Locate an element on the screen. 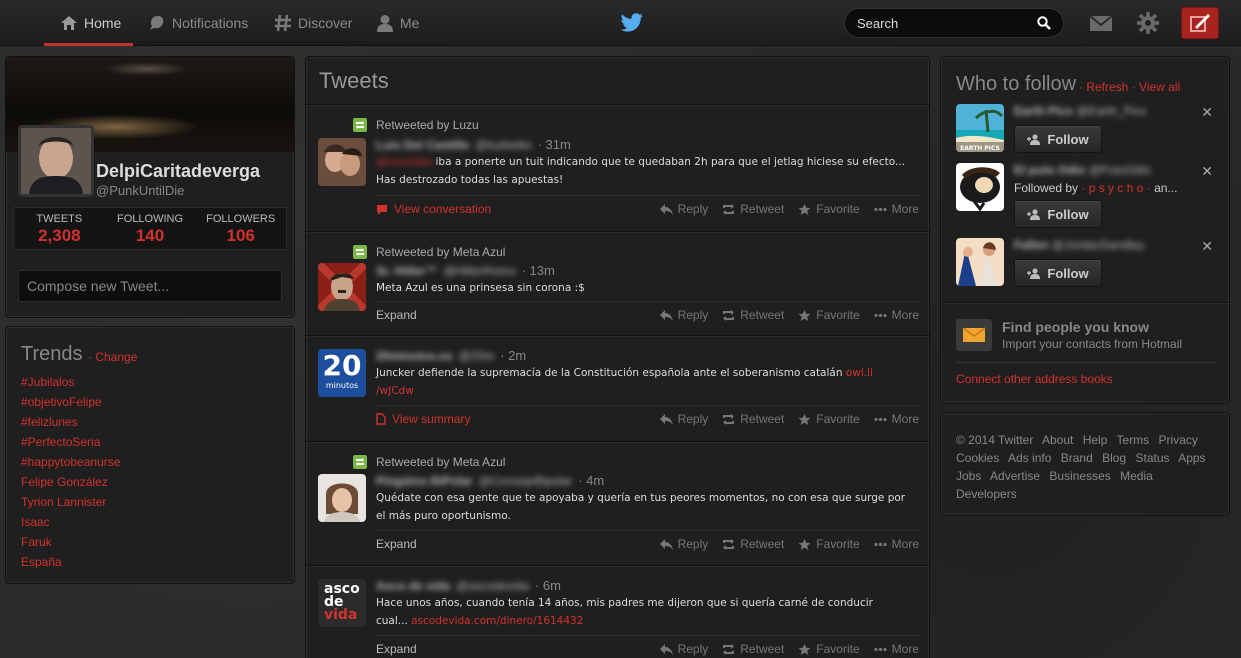 The image size is (1241, 658). trend-item: #happytobeanurse is located at coordinates (70, 462).